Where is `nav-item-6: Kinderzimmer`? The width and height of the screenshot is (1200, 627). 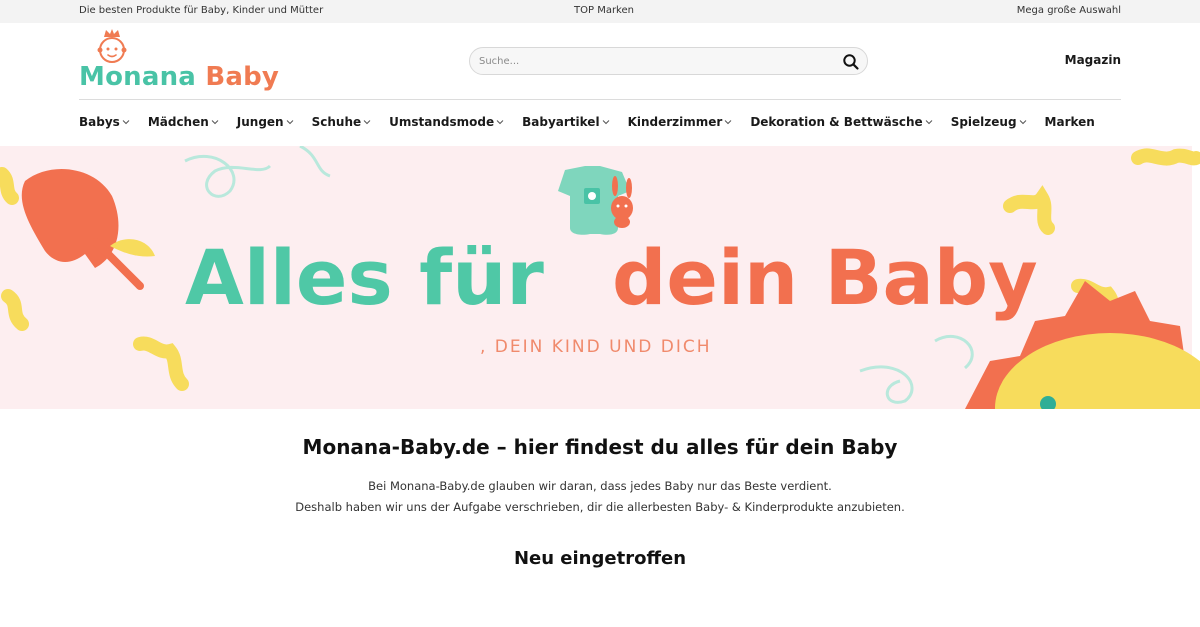 nav-item-6: Kinderzimmer is located at coordinates (680, 122).